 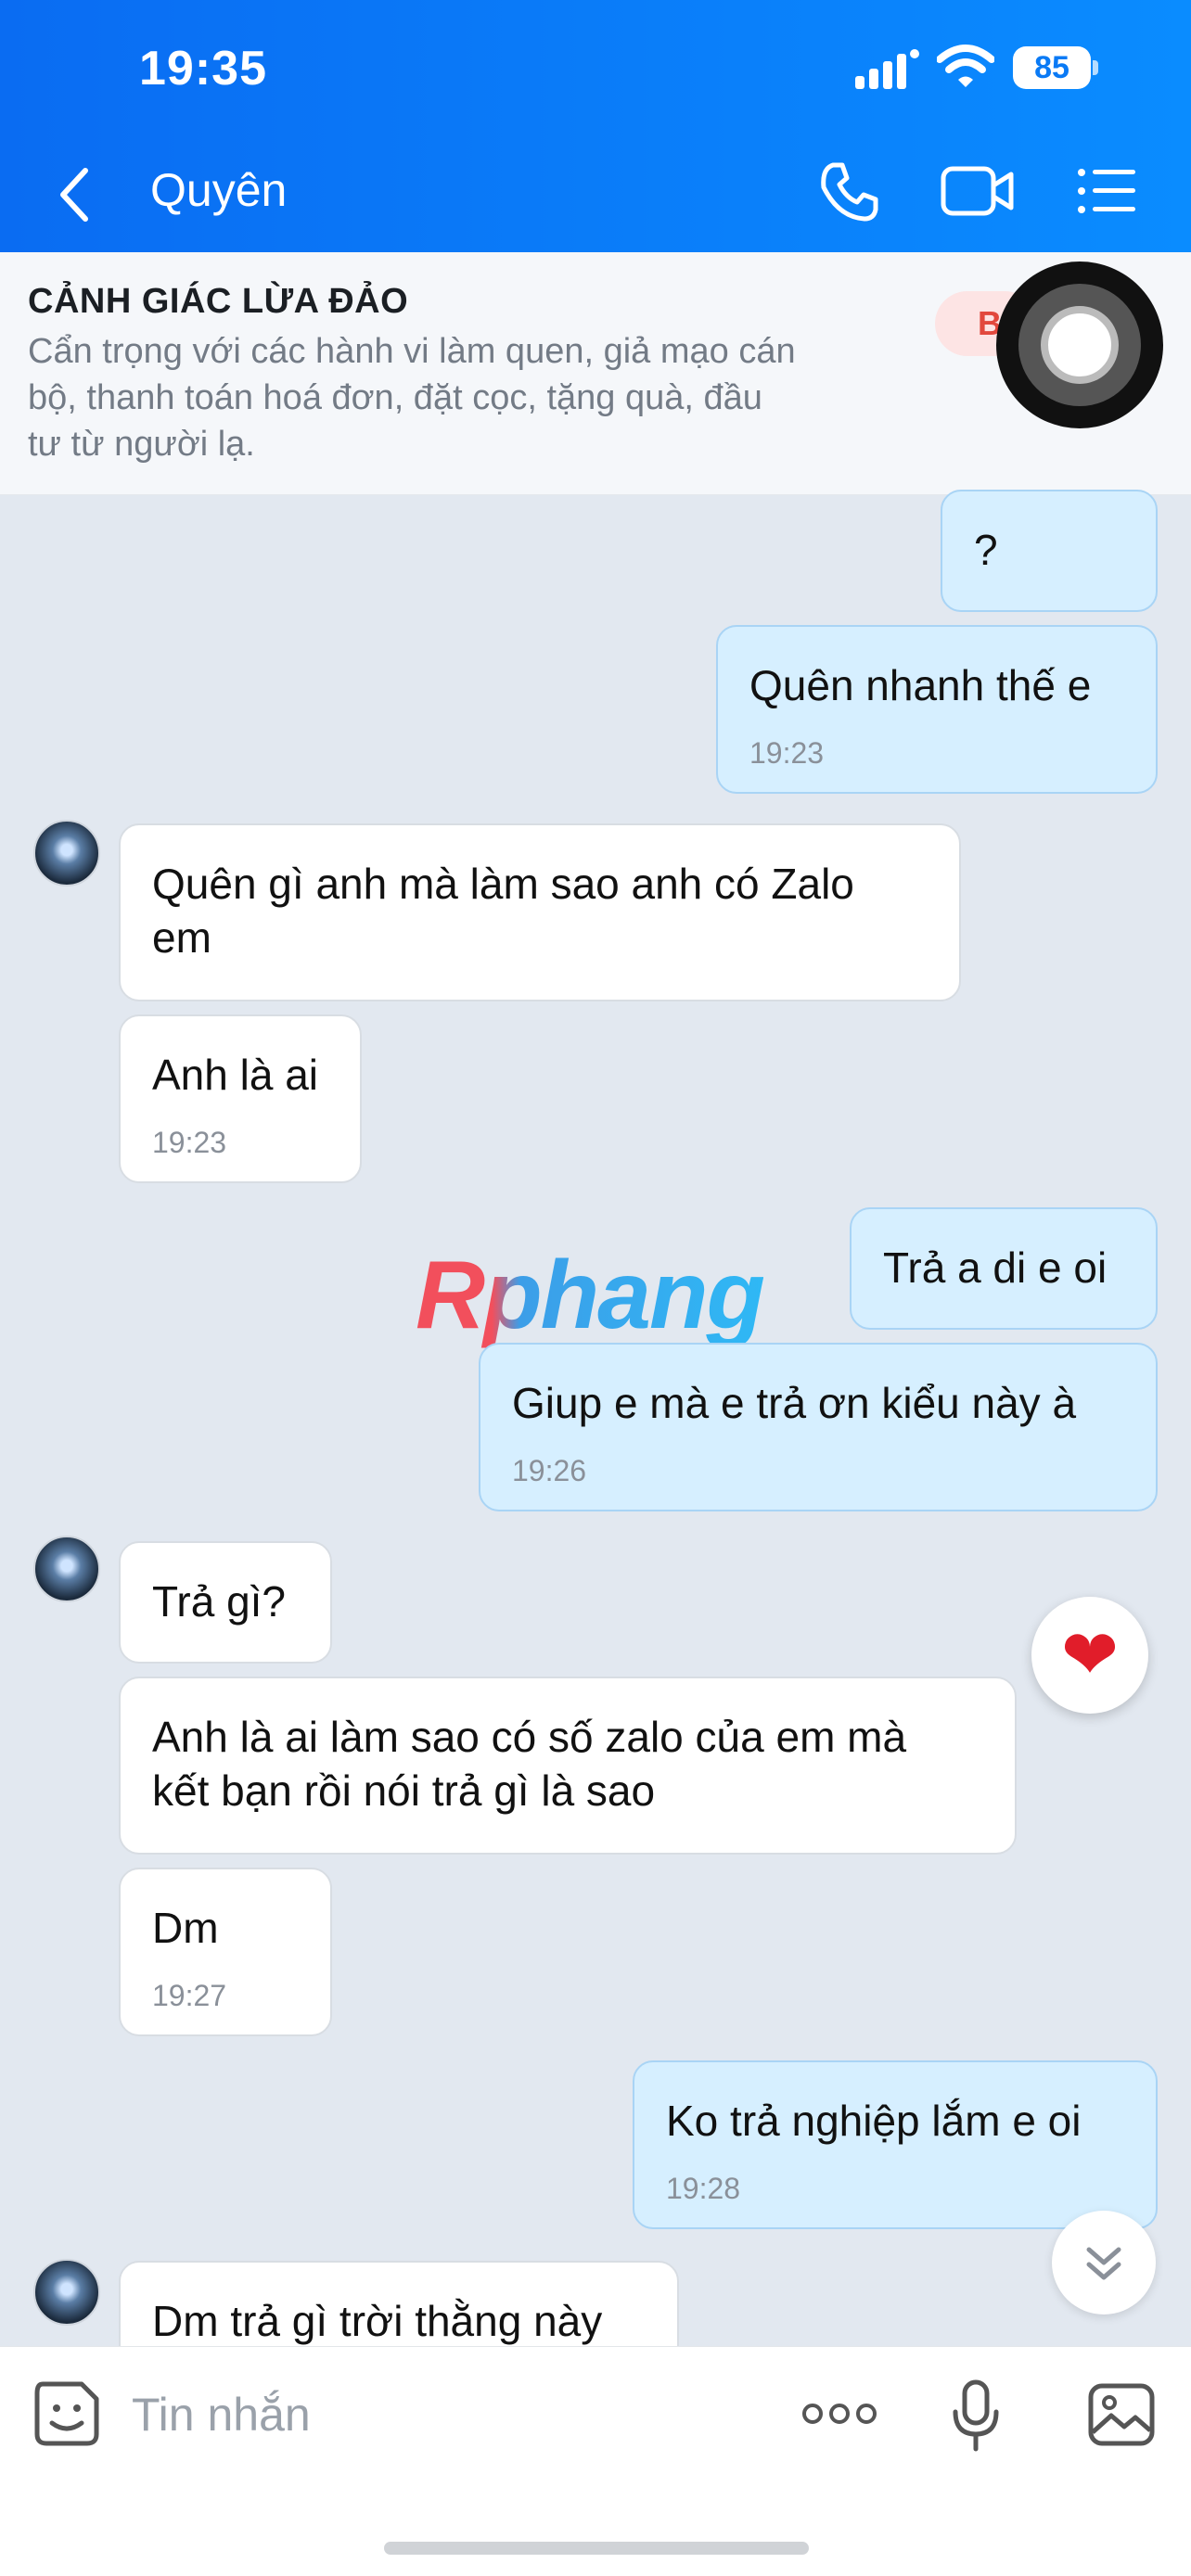 What do you see at coordinates (1121, 2414) in the screenshot?
I see `image-gallery-icon` at bounding box center [1121, 2414].